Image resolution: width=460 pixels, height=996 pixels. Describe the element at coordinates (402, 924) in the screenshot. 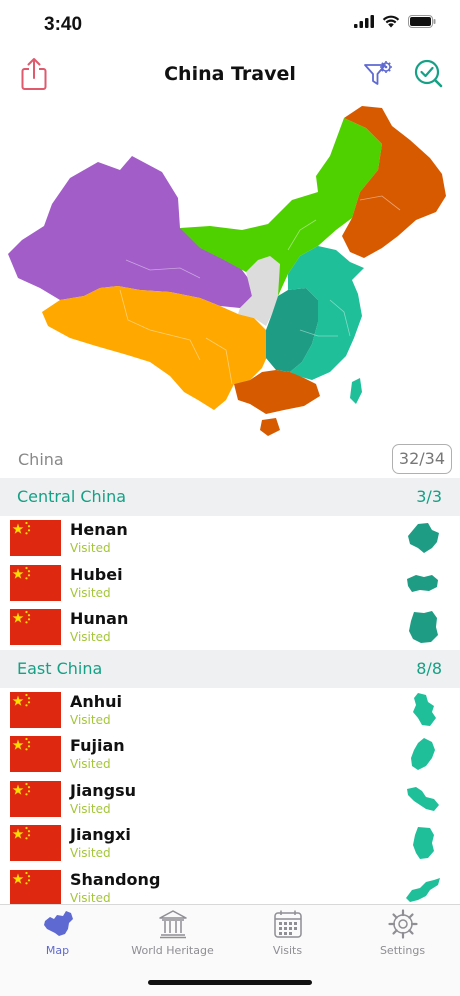

I see `gear-icon` at that location.